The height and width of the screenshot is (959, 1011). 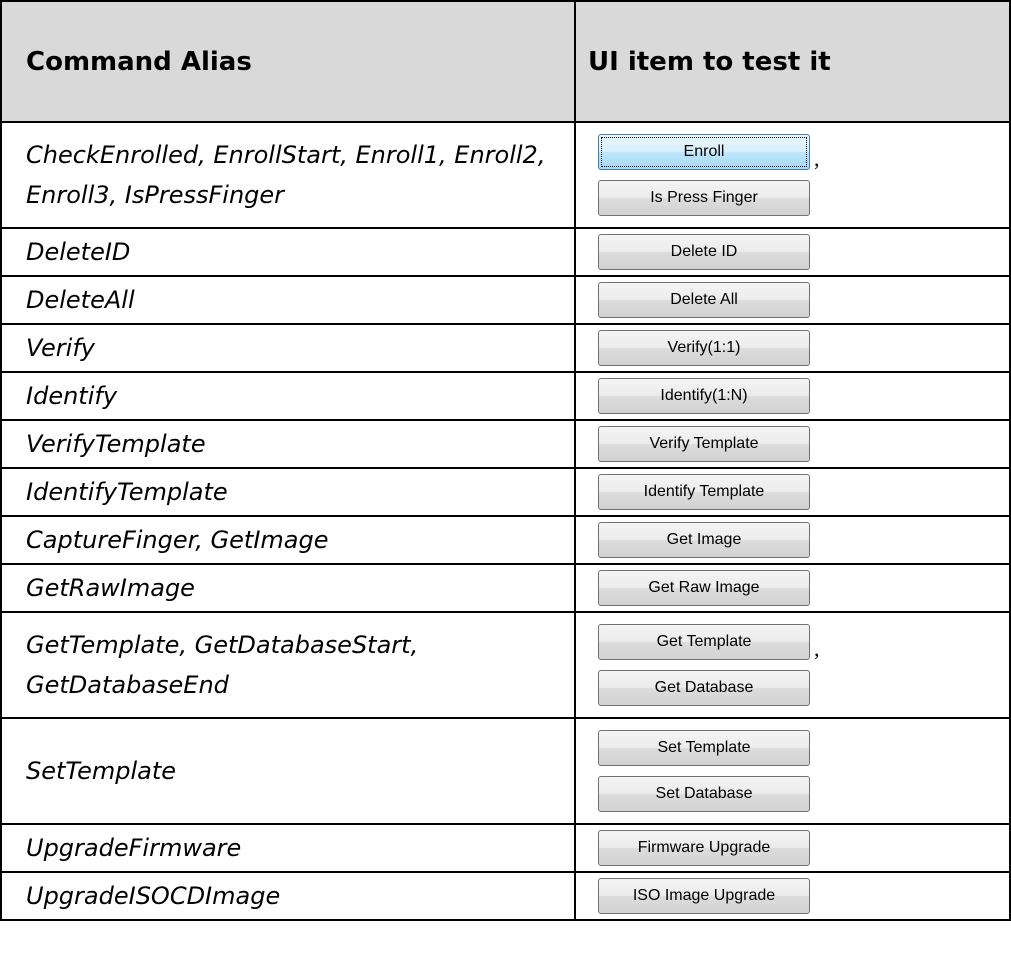 I want to click on ui-item-cell: Get Template , Get Database, so click(x=792, y=665).